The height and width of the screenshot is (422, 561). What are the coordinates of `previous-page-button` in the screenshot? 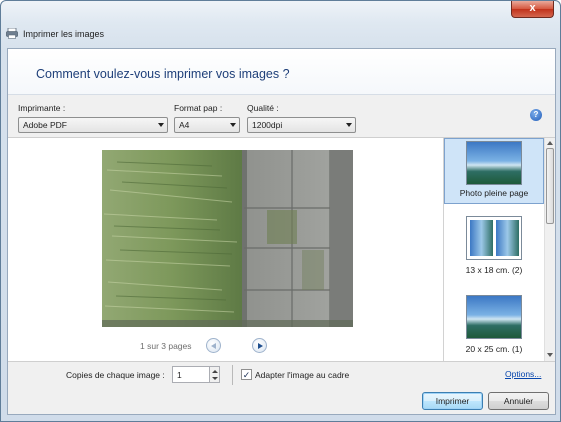 It's located at (213, 345).